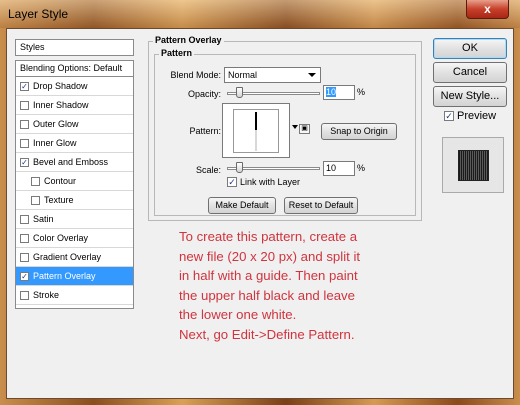 Image resolution: width=520 pixels, height=405 pixels. Describe the element at coordinates (321, 205) in the screenshot. I see `reset-to-default-button: Reset to Default` at that location.